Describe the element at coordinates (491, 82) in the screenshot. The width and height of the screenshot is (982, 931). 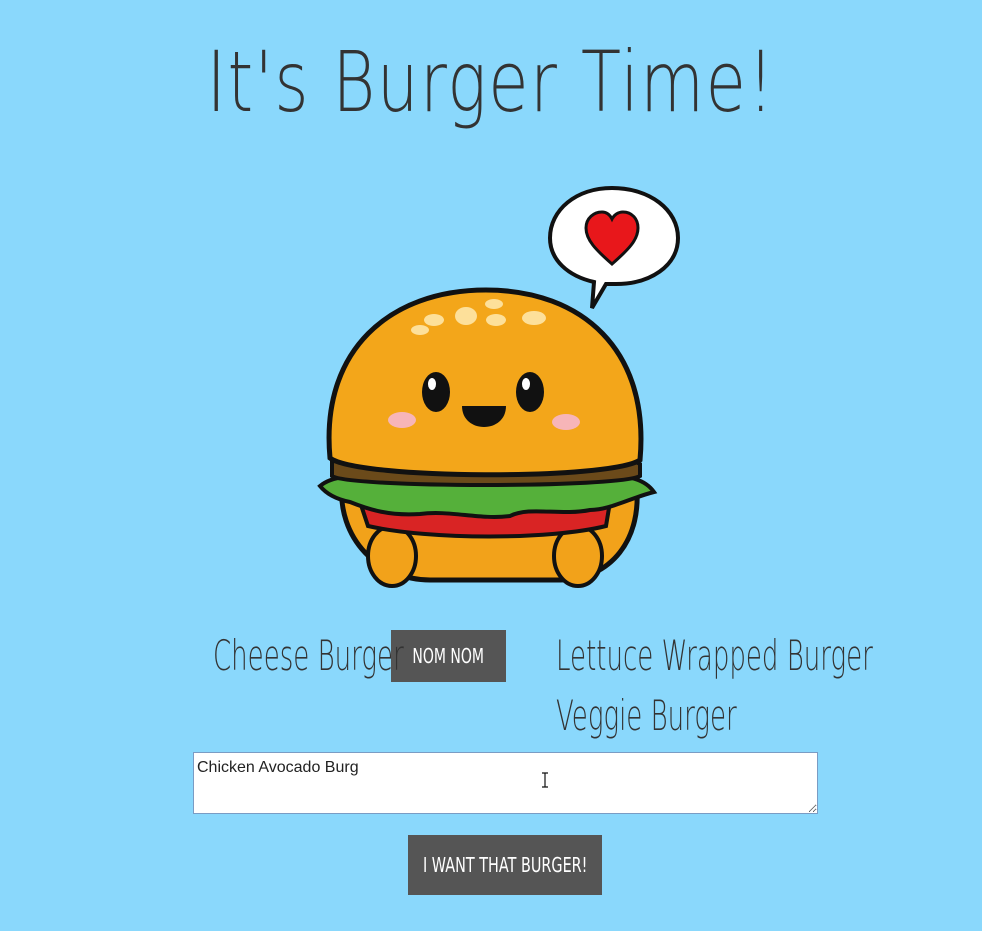
I see `page-title: It's Burger Time!` at that location.